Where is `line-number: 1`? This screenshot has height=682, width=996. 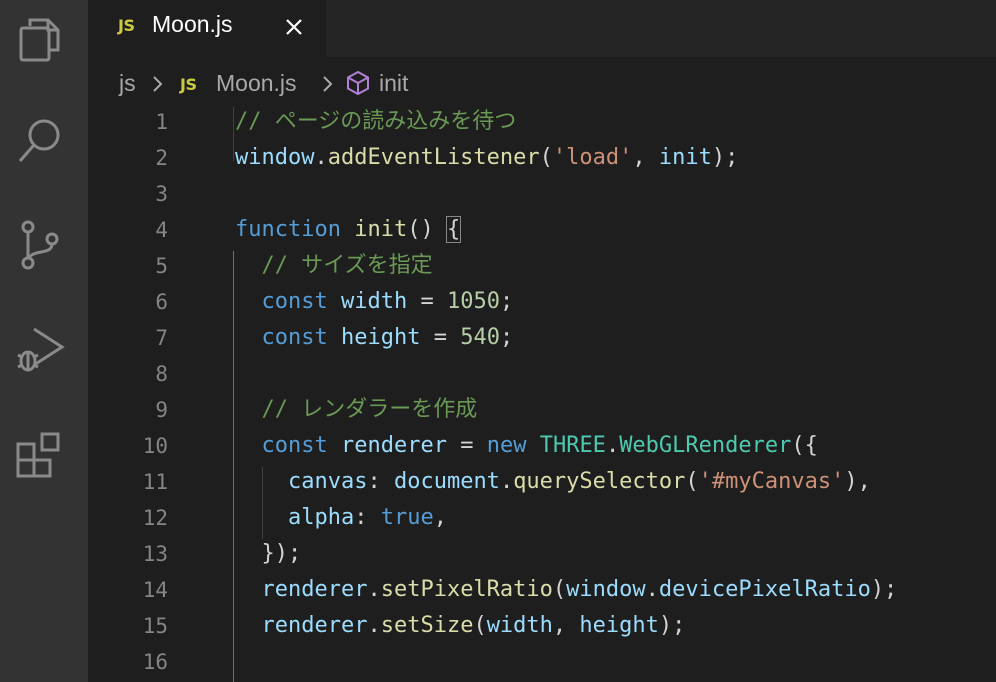
line-number: 1 is located at coordinates (161, 122).